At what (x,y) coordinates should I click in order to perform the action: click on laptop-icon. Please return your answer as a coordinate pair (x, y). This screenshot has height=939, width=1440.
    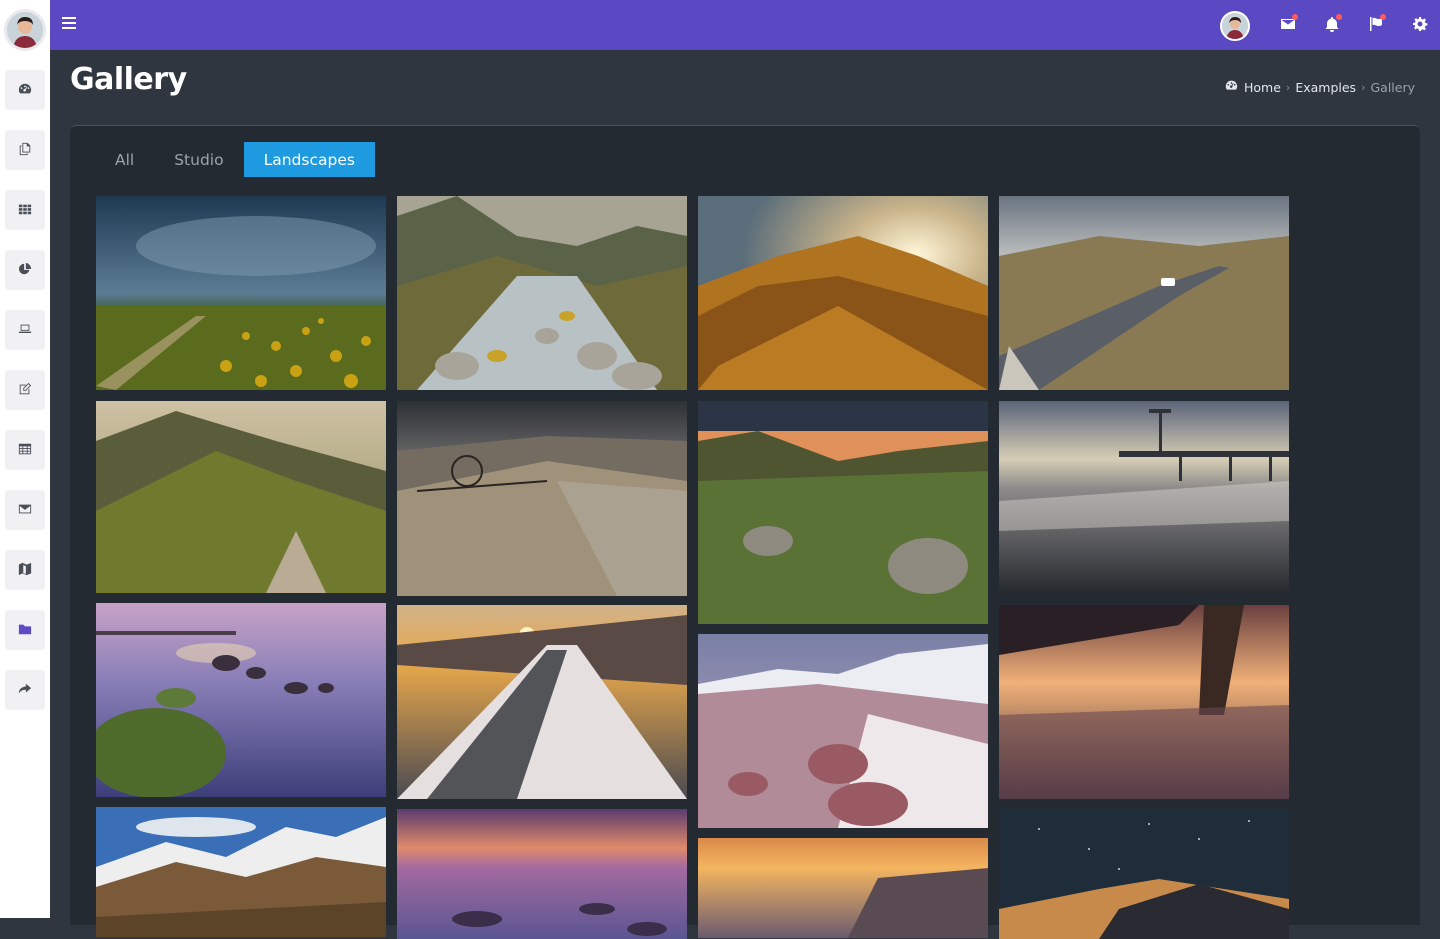
    Looking at the image, I should click on (25, 330).